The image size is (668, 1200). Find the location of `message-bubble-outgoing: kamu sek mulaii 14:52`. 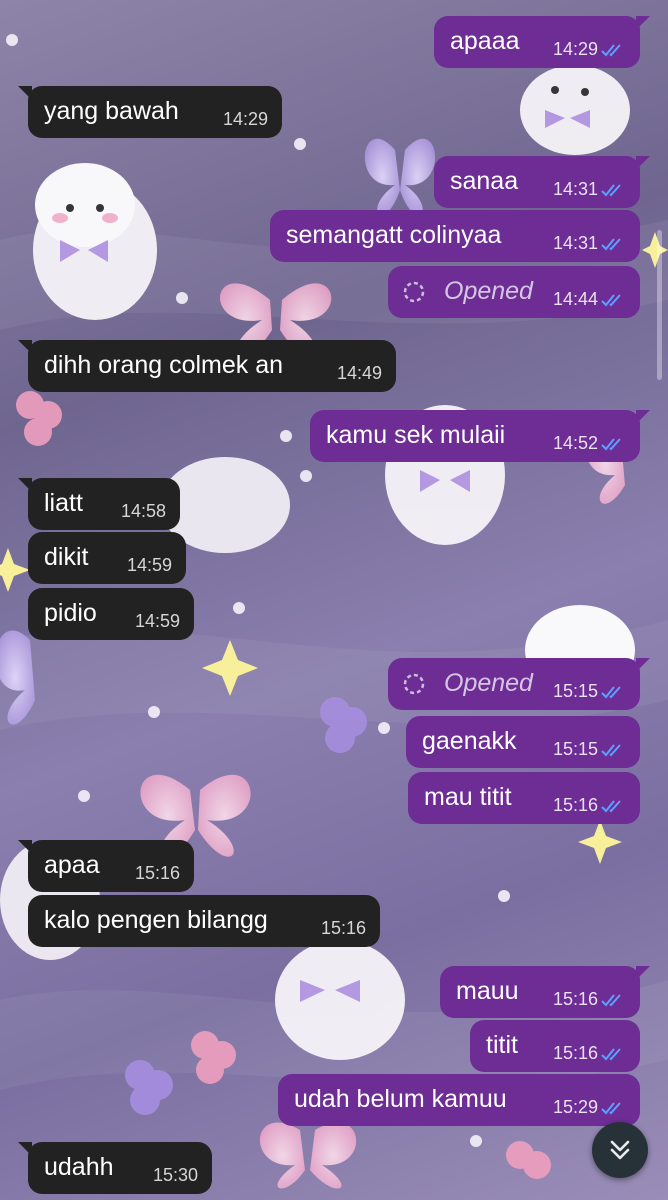

message-bubble-outgoing: kamu sek mulaii 14:52 is located at coordinates (480, 436).